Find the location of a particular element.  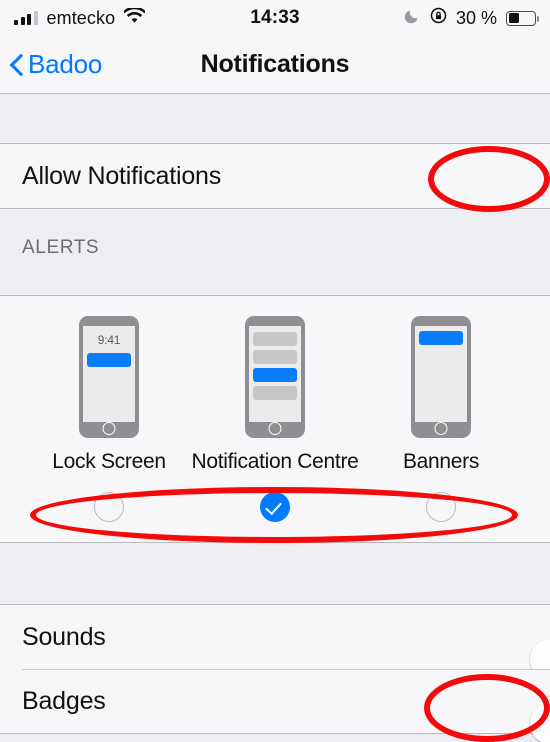

alert-option-label-notification-centre: Notification Centre is located at coordinates (275, 461).